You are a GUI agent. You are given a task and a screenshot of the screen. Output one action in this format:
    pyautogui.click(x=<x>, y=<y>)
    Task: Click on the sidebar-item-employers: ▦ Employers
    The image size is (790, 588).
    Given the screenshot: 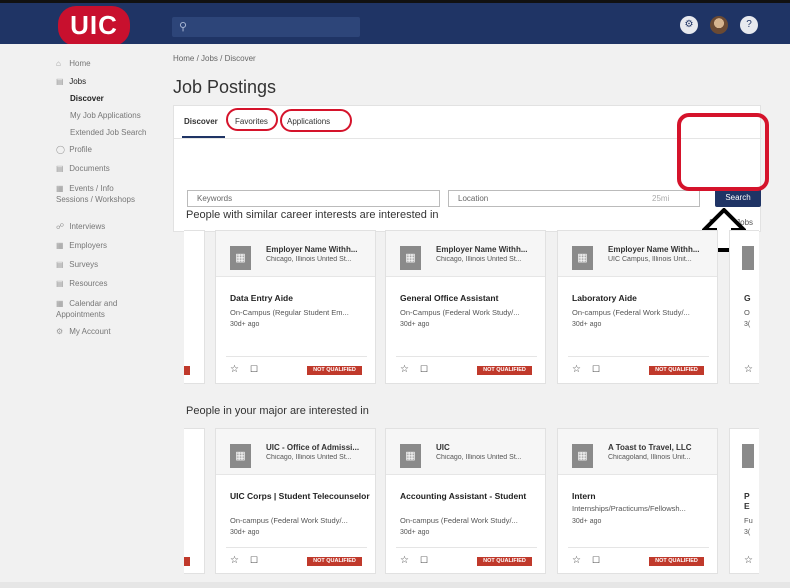 What is the action you would take?
    pyautogui.click(x=81, y=245)
    